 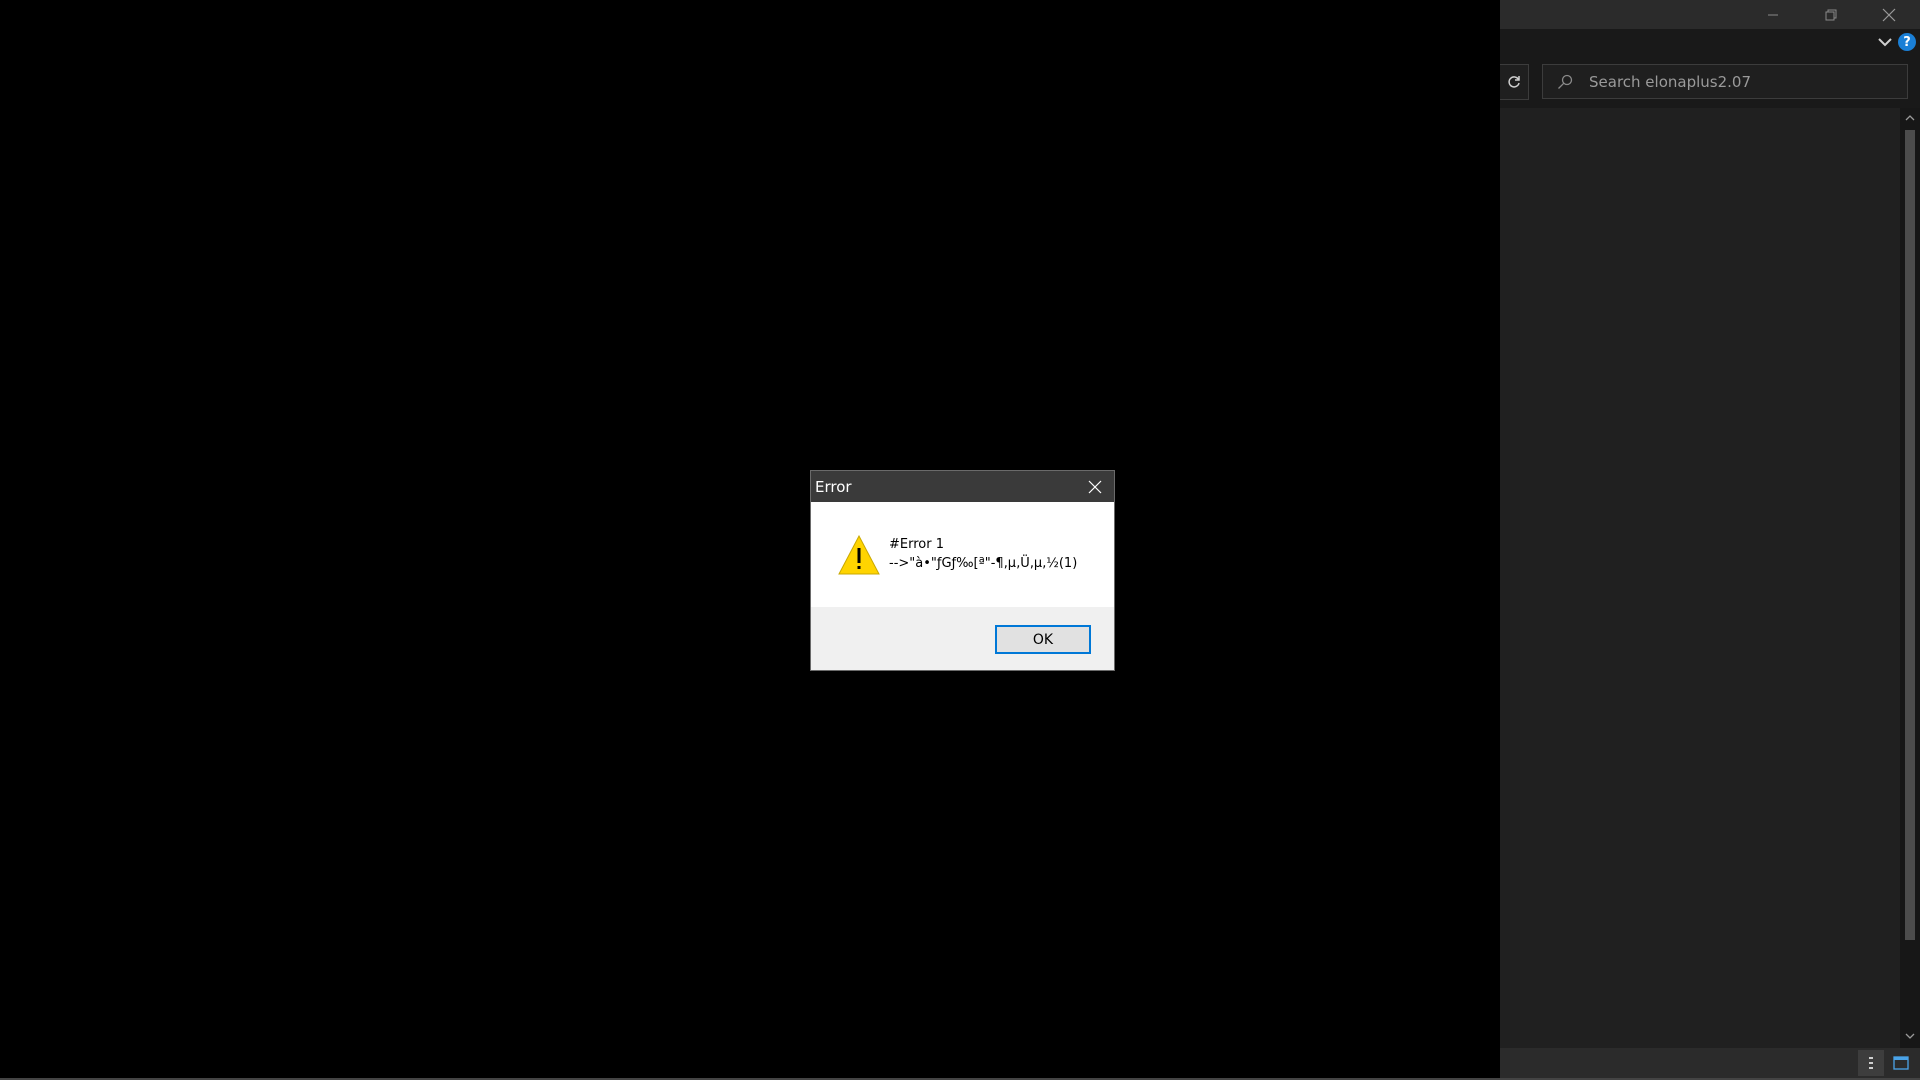 I want to click on dialog-title: Error, so click(x=833, y=487).